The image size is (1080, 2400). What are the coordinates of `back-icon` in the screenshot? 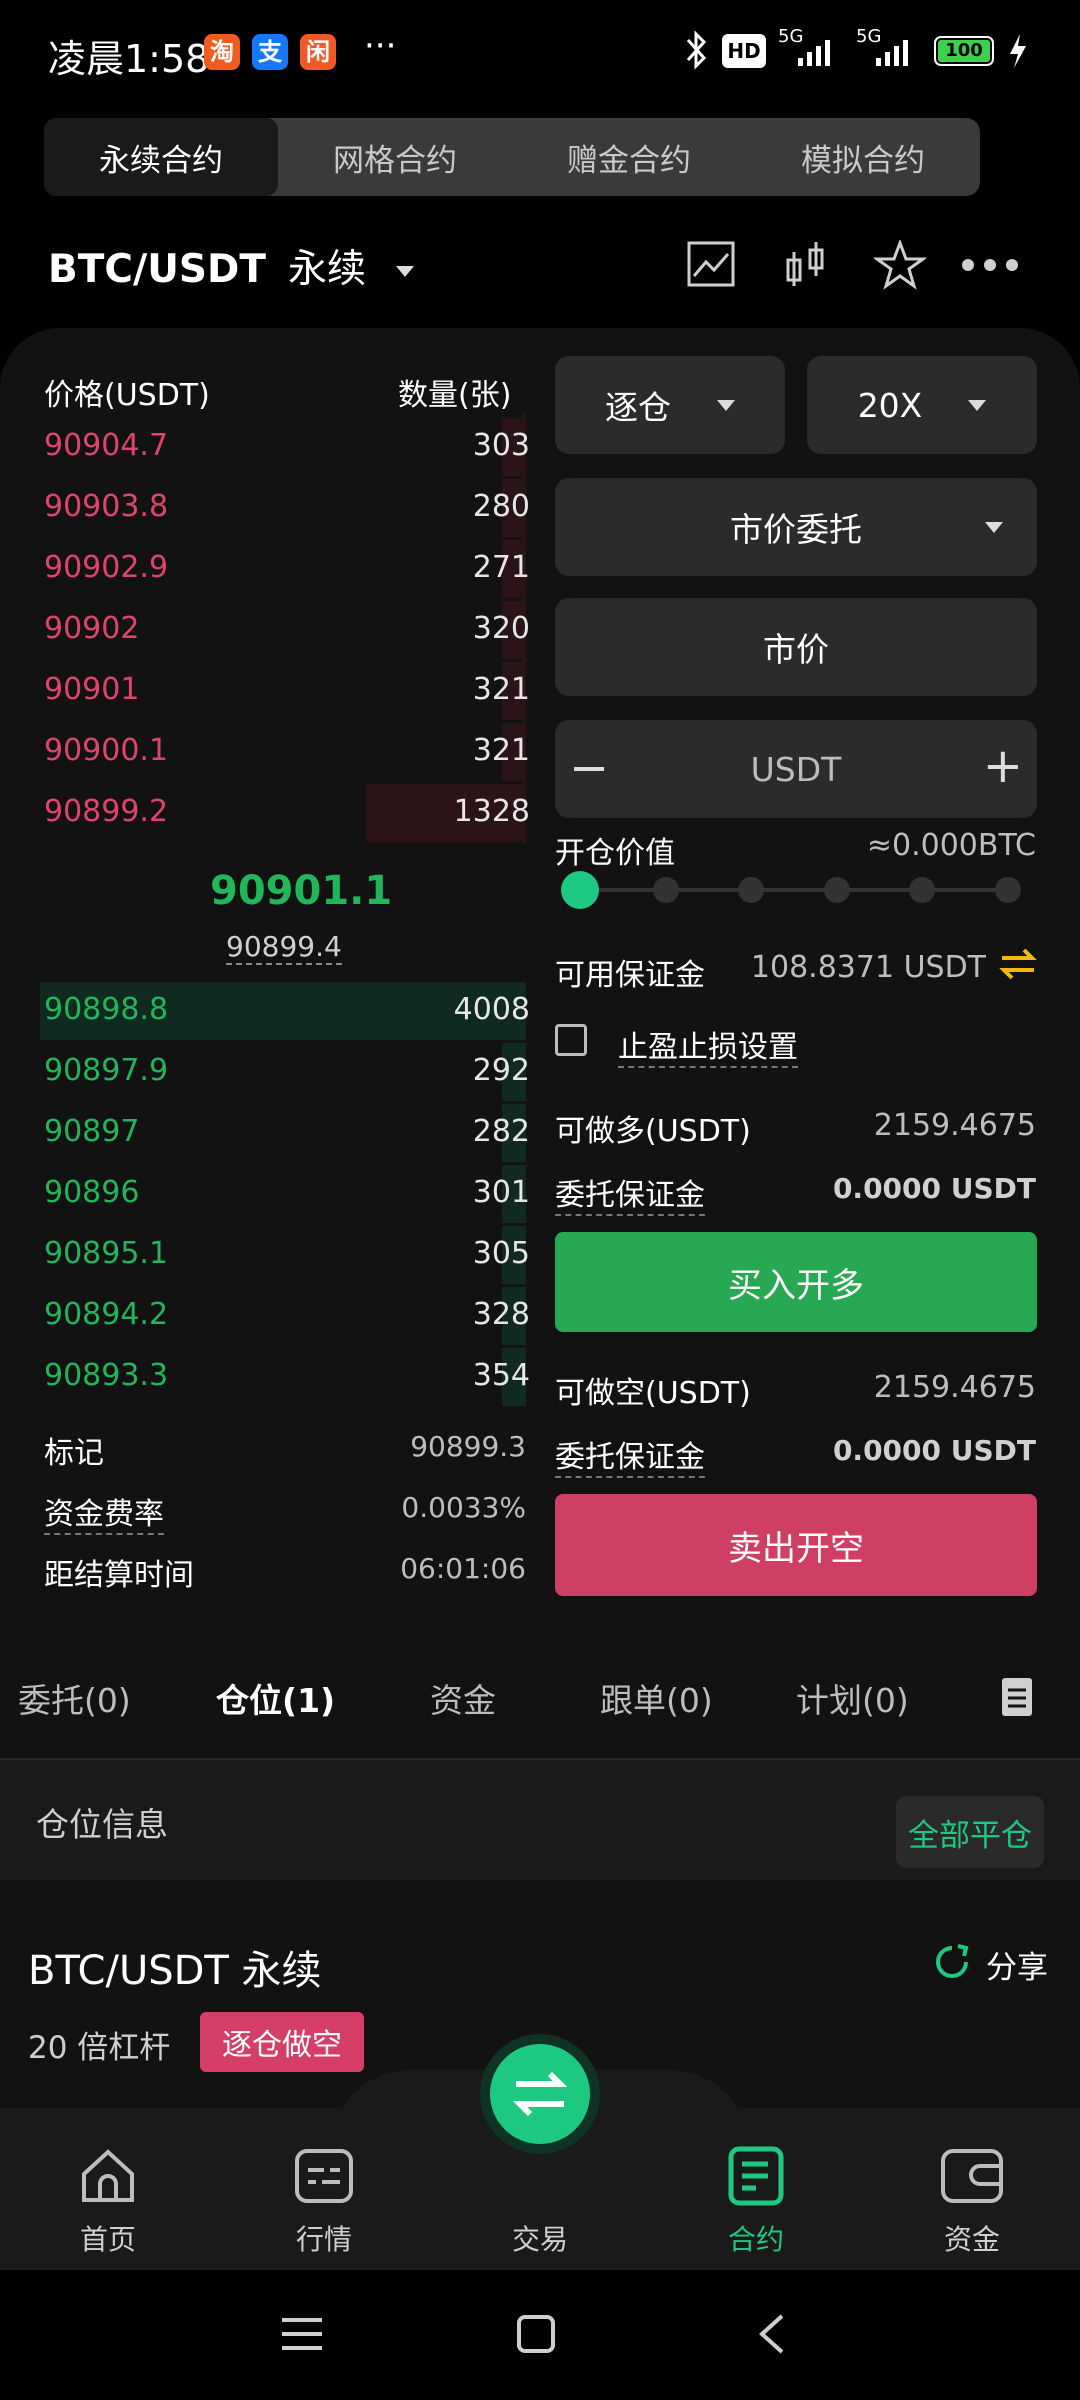 It's located at (771, 2334).